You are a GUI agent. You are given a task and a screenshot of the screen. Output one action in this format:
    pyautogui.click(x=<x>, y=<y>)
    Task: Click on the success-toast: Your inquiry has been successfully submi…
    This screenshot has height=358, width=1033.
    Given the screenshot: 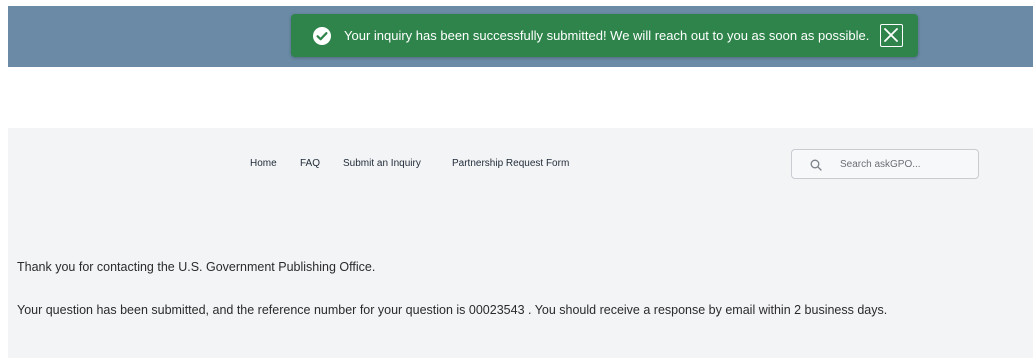 What is the action you would take?
    pyautogui.click(x=604, y=35)
    